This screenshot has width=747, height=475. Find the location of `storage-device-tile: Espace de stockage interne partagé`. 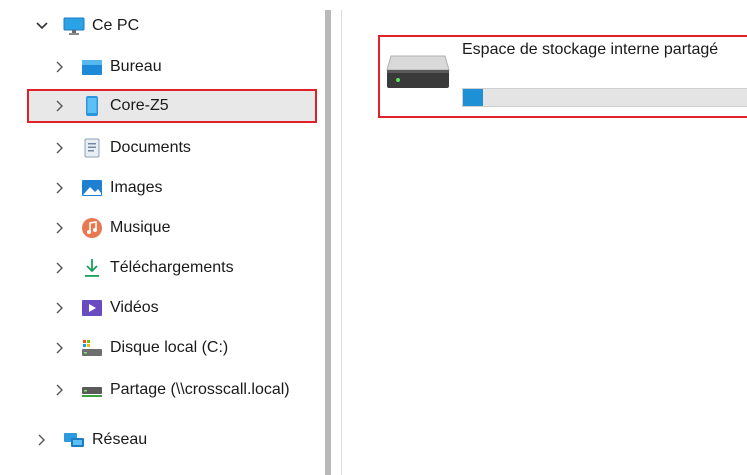

storage-device-tile: Espace de stockage interne partagé is located at coordinates (562, 76).